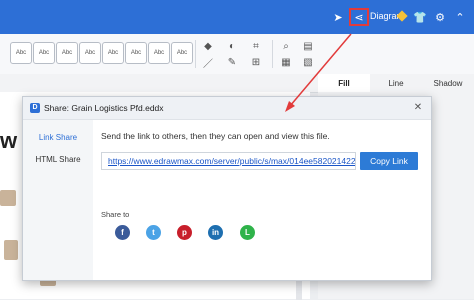 This screenshot has width=474, height=300. I want to click on send-icon: ➤, so click(338, 17).